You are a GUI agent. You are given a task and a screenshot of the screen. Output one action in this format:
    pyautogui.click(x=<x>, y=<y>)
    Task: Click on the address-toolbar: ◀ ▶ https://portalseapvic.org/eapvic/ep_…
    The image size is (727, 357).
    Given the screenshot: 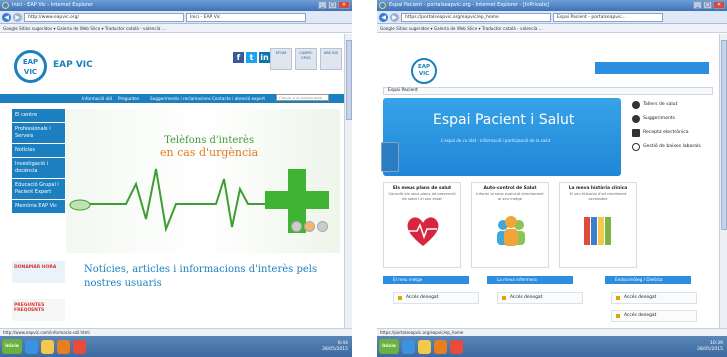 What is the action you would take?
    pyautogui.click(x=552, y=17)
    